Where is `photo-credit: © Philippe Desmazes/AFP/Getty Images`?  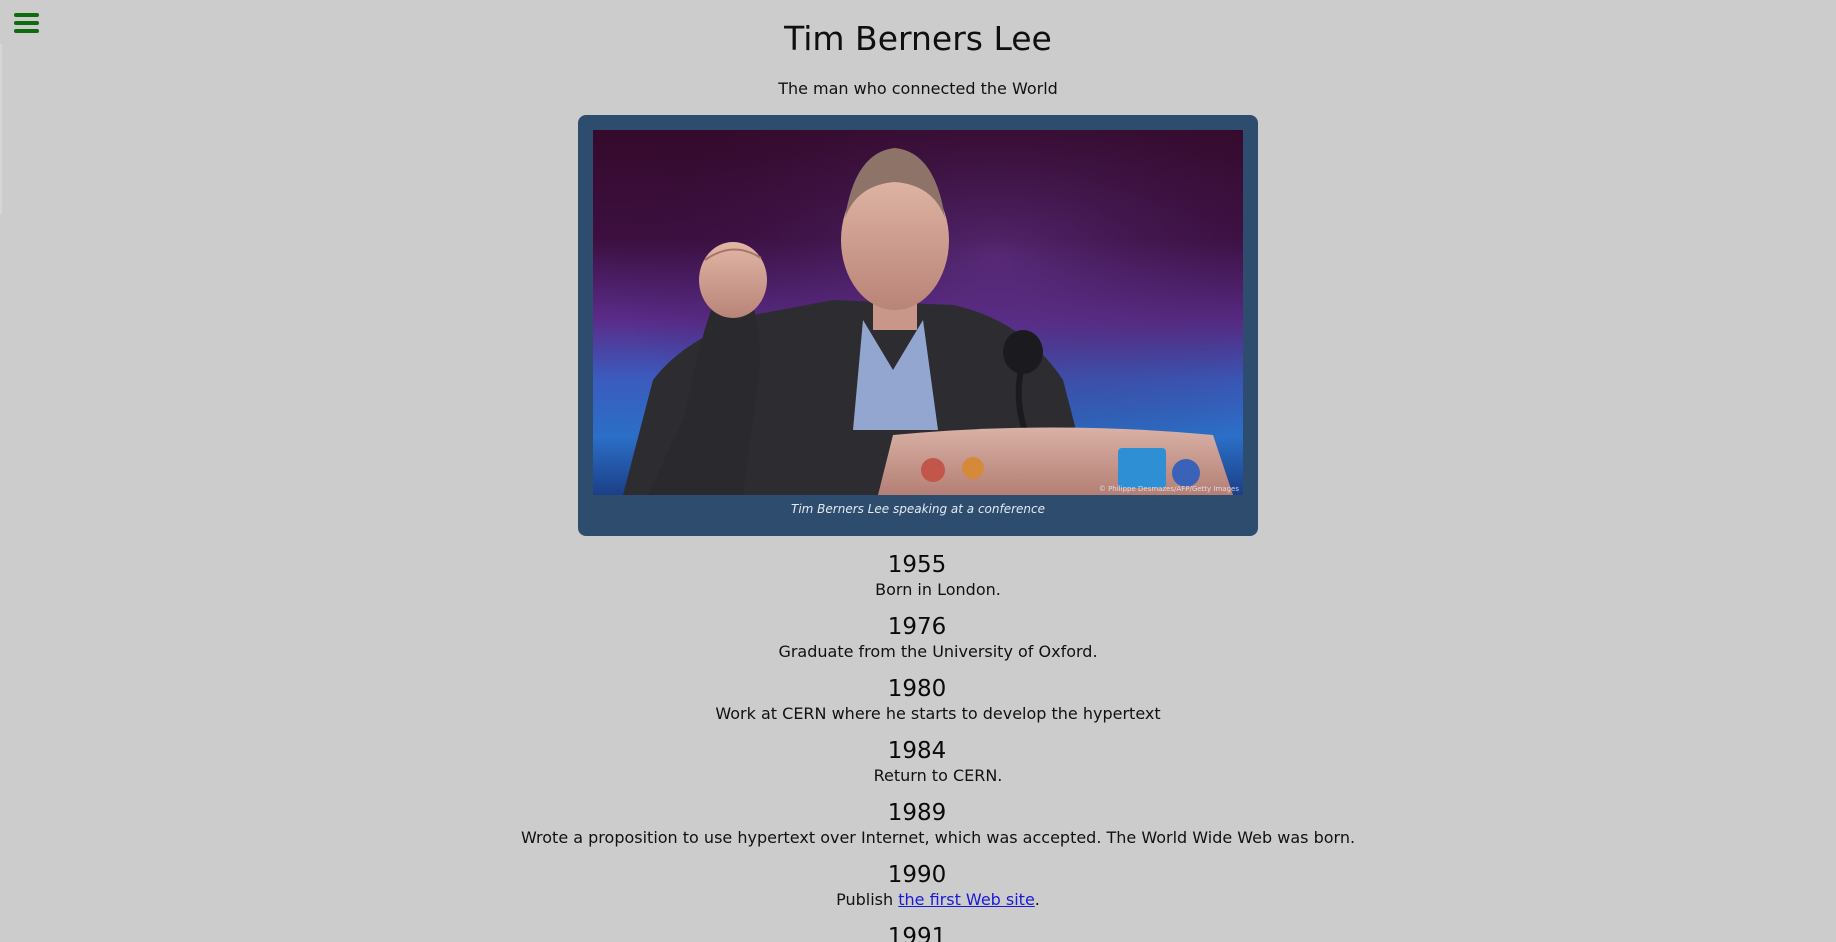 photo-credit: © Philippe Desmazes/AFP/Getty Images is located at coordinates (1168, 489).